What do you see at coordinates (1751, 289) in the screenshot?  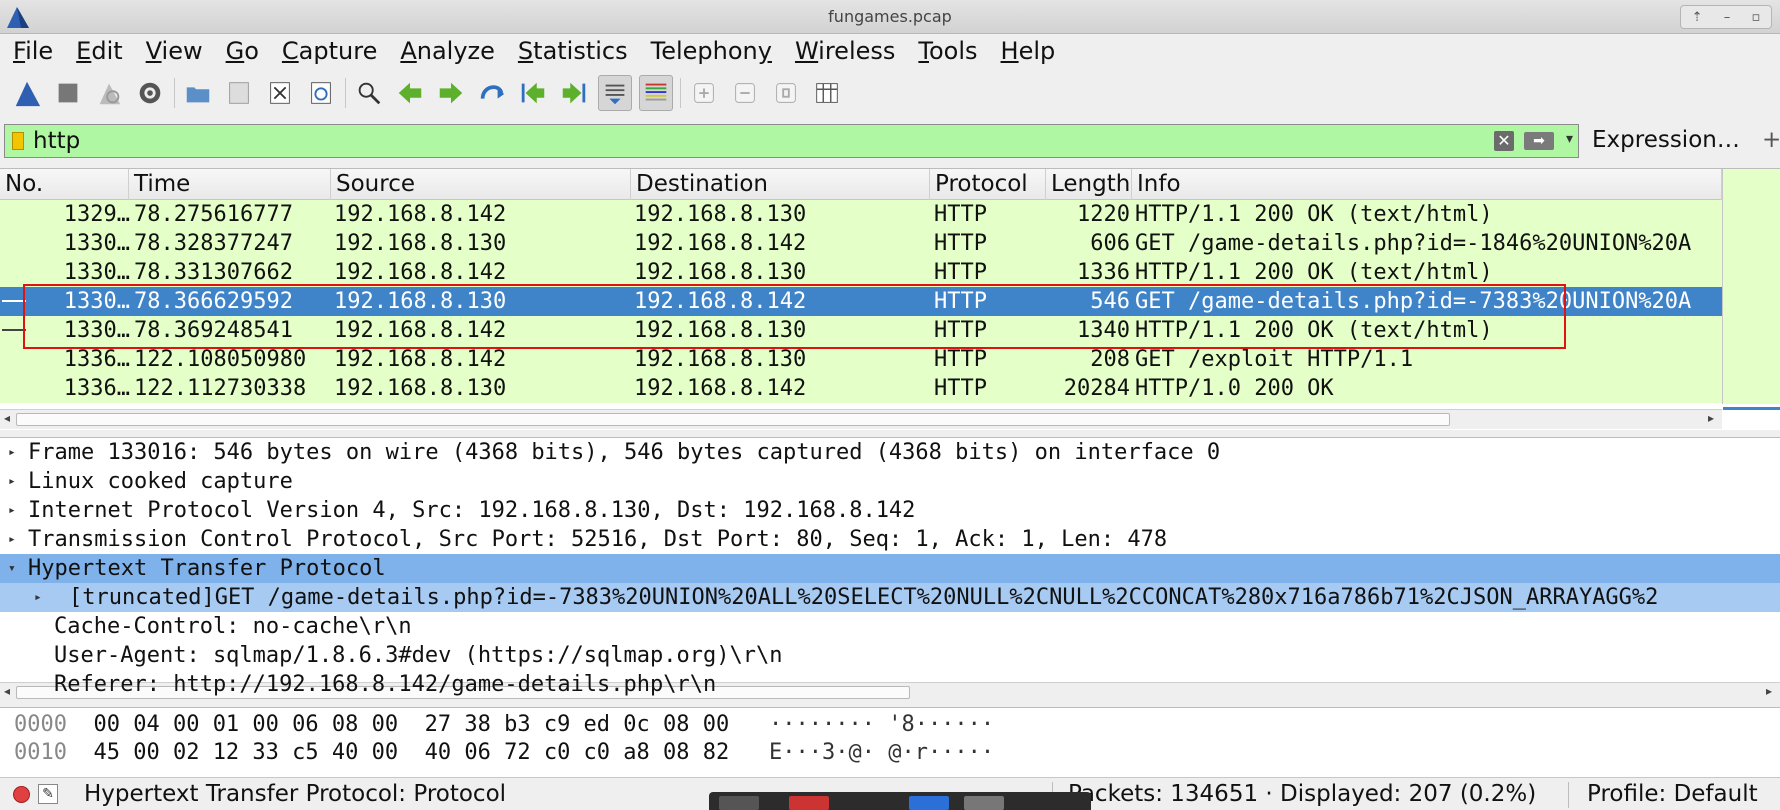 I see `packet-minimap` at bounding box center [1751, 289].